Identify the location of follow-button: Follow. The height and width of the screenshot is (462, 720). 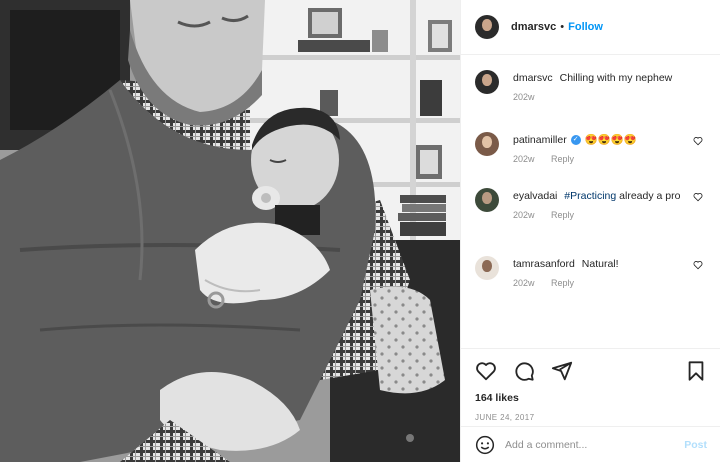
(585, 27).